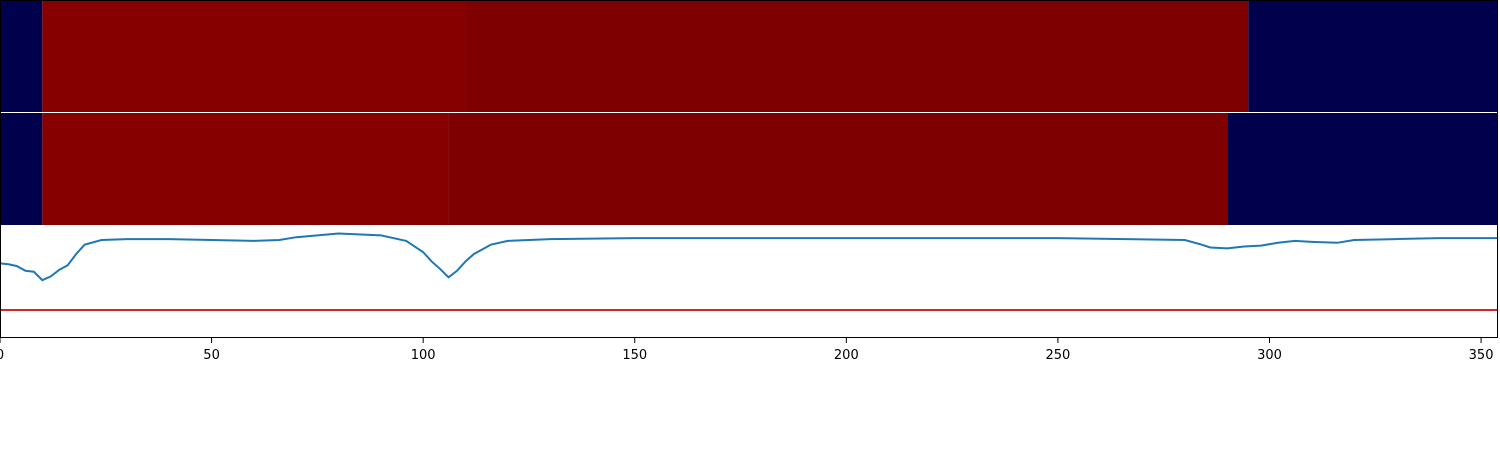 This screenshot has height=450, width=1500. Describe the element at coordinates (1269, 355) in the screenshot. I see `x-tick-label: 300` at that location.